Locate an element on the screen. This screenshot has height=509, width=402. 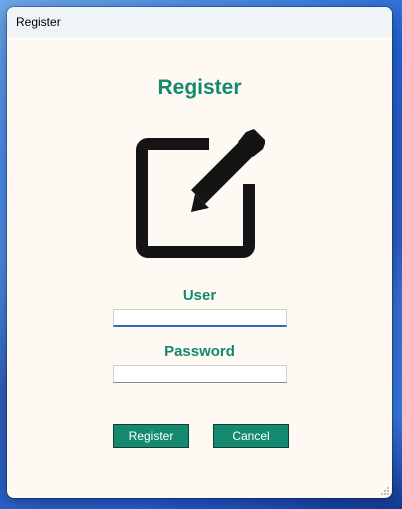
password-label: Password is located at coordinates (199, 351).